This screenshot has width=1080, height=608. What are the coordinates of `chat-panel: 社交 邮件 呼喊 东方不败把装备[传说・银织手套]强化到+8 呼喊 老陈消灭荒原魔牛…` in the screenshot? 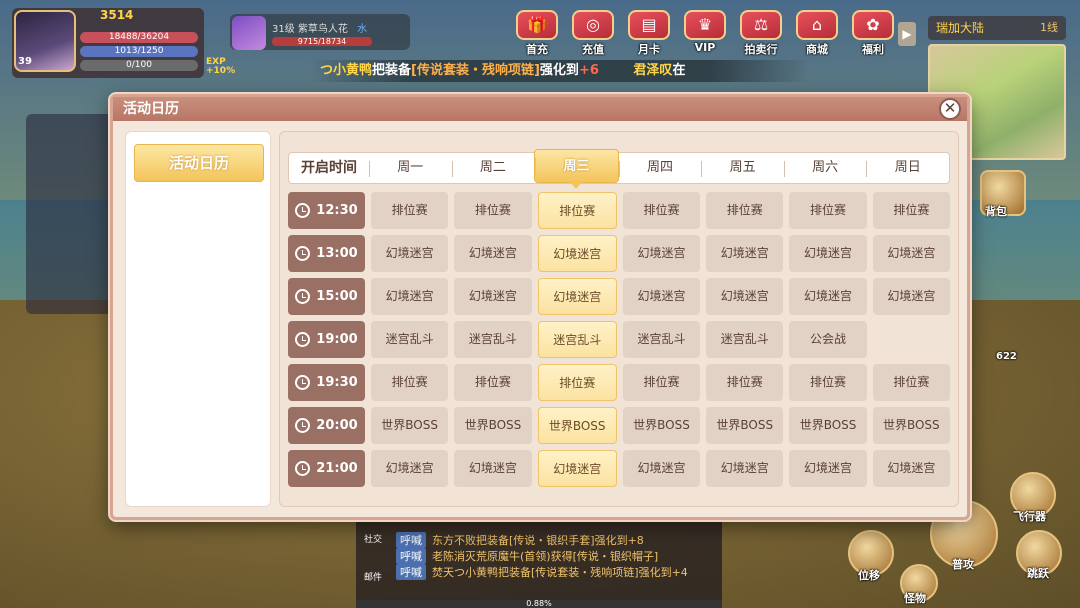 It's located at (539, 561).